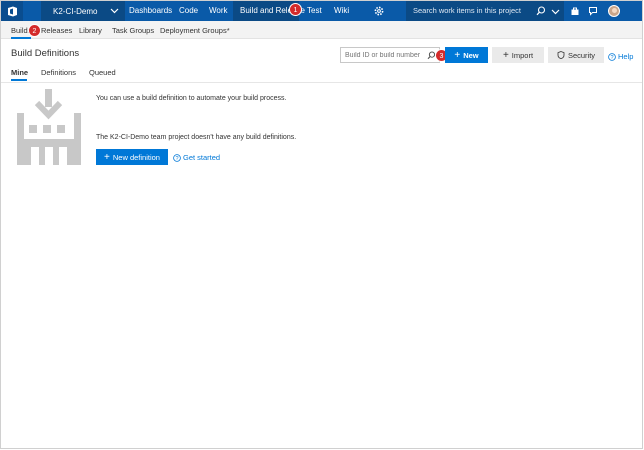 The width and height of the screenshot is (644, 450). Describe the element at coordinates (188, 11) in the screenshot. I see `nav-code: Code` at that location.